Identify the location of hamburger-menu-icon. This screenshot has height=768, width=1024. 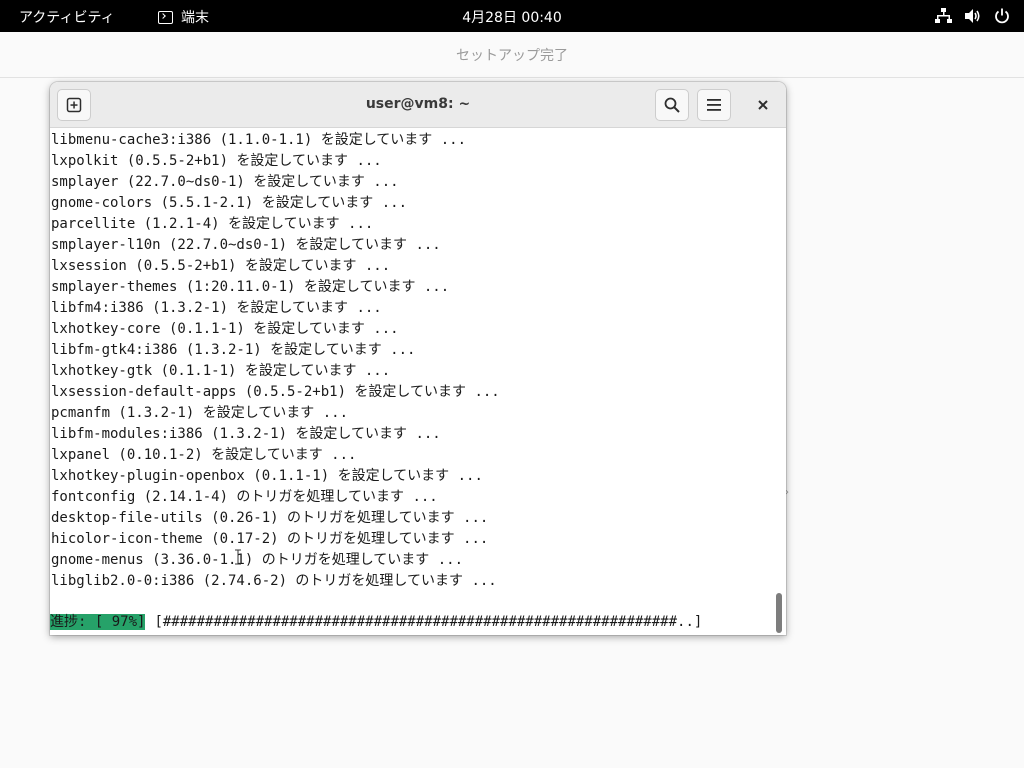
(714, 105).